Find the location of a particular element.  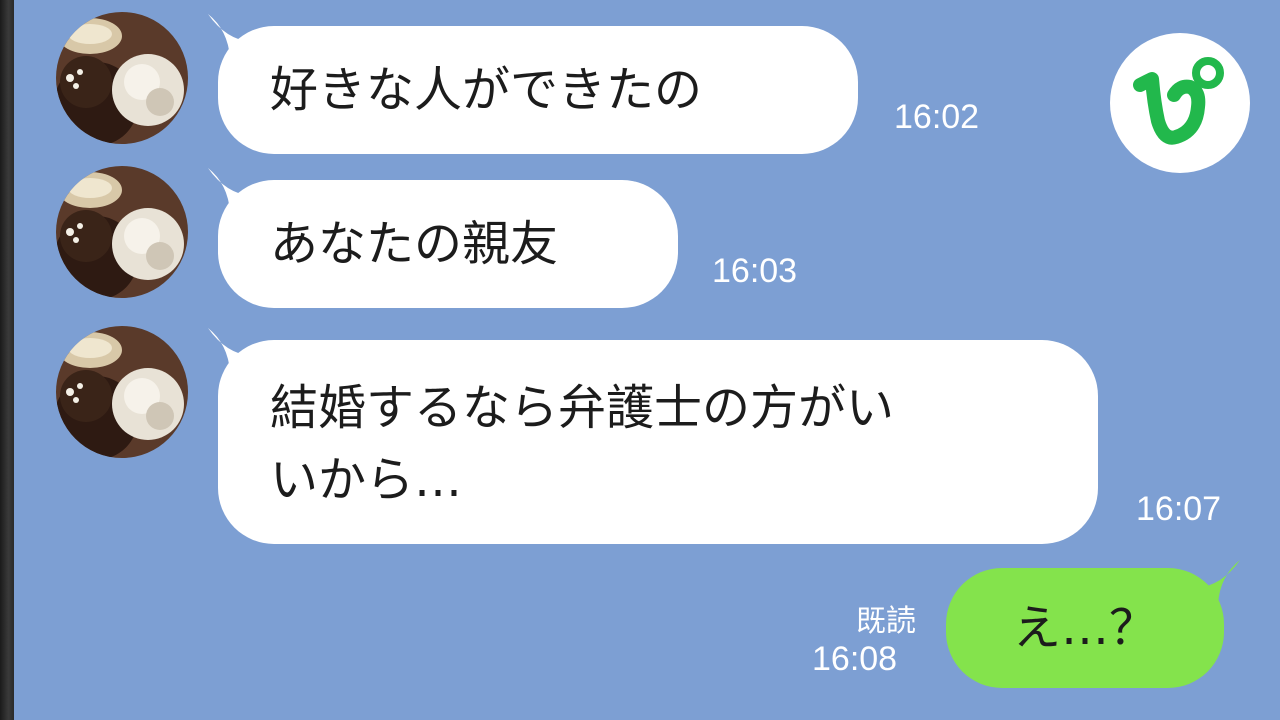

message-text: あなたの親友 is located at coordinates (414, 244).